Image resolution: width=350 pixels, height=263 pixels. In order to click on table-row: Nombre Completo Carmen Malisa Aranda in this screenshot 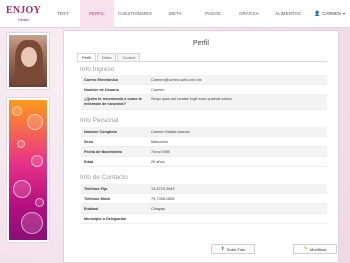, I will do `click(204, 132)`.